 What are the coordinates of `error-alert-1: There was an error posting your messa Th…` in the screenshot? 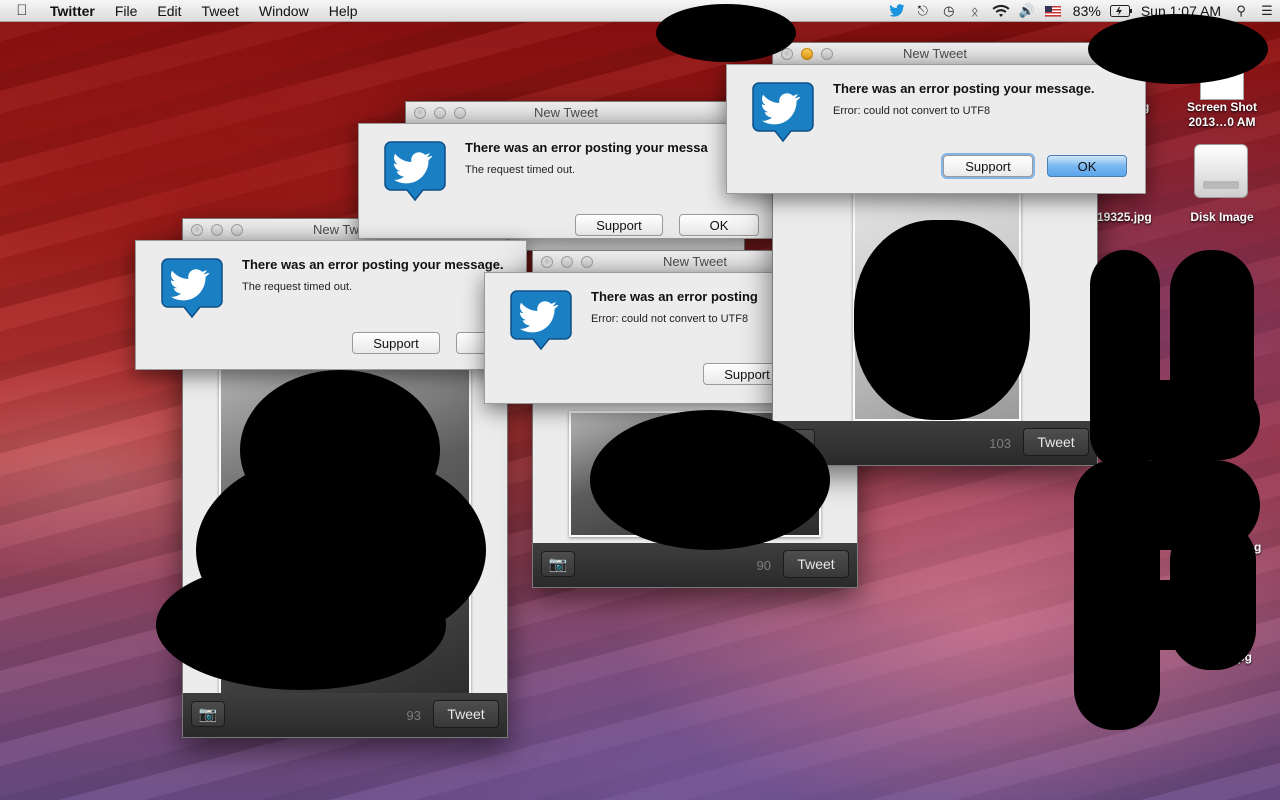 It's located at (568, 181).